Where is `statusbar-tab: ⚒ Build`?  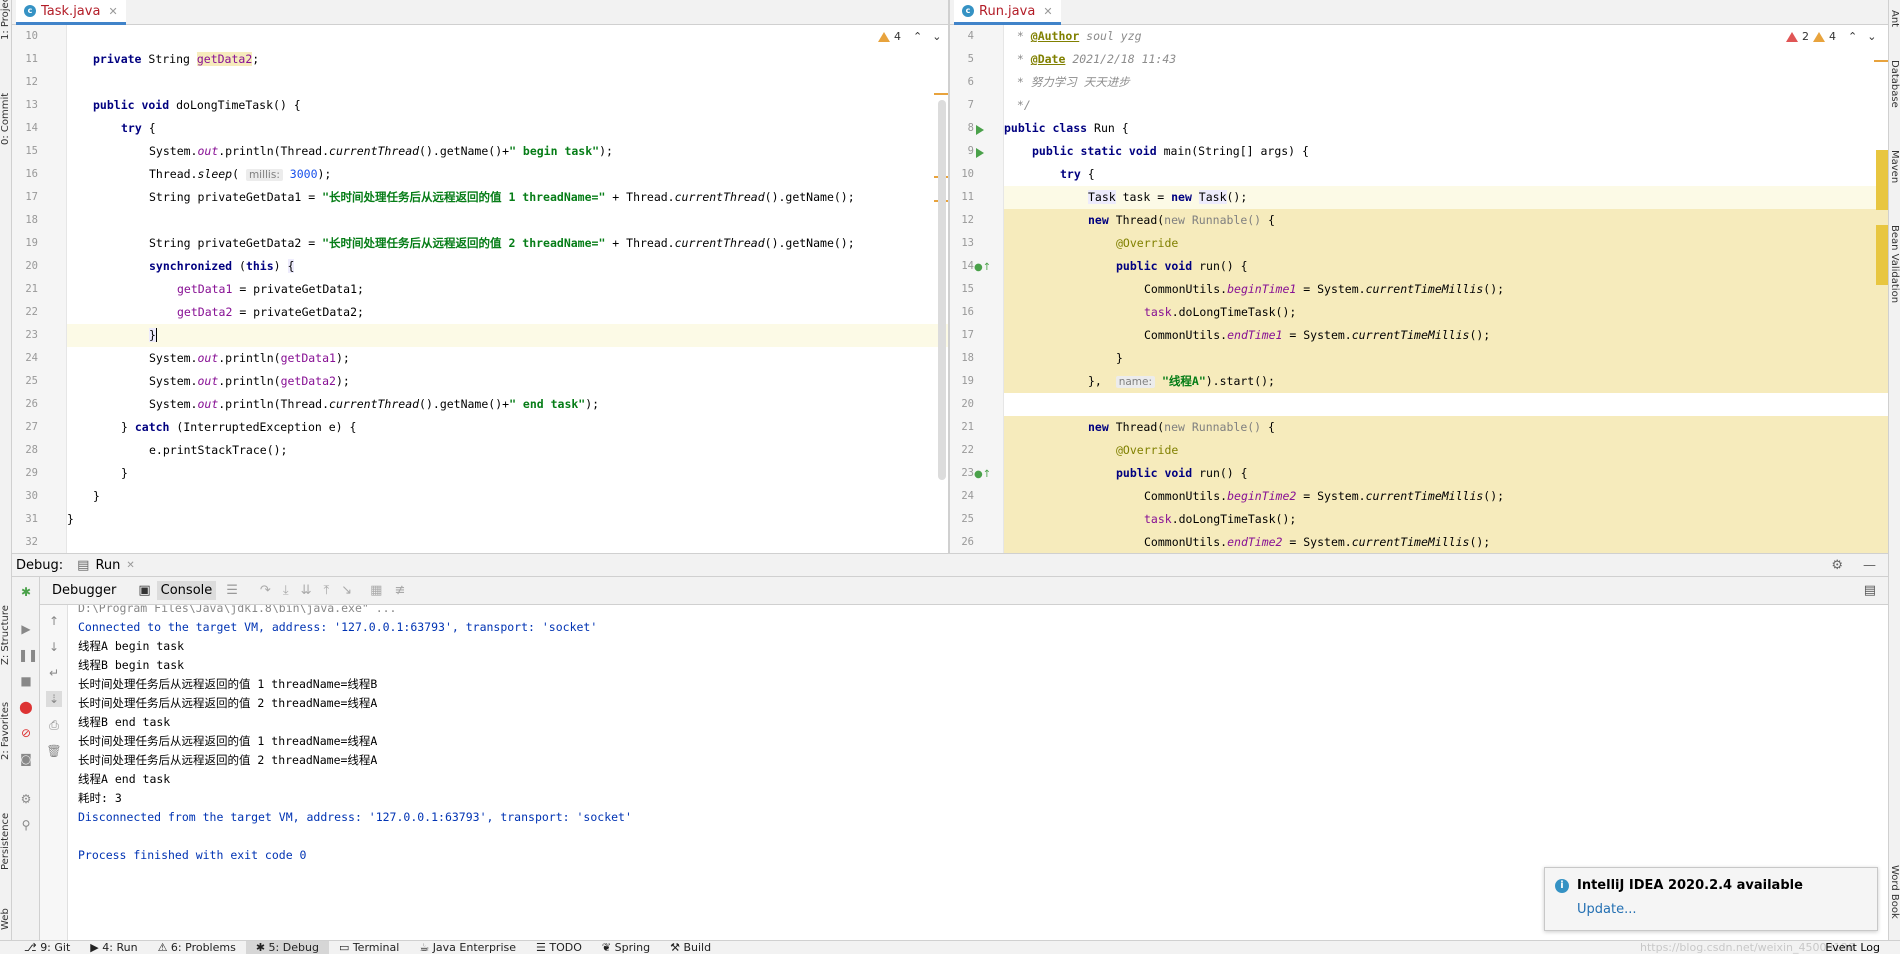 statusbar-tab: ⚒ Build is located at coordinates (690, 947).